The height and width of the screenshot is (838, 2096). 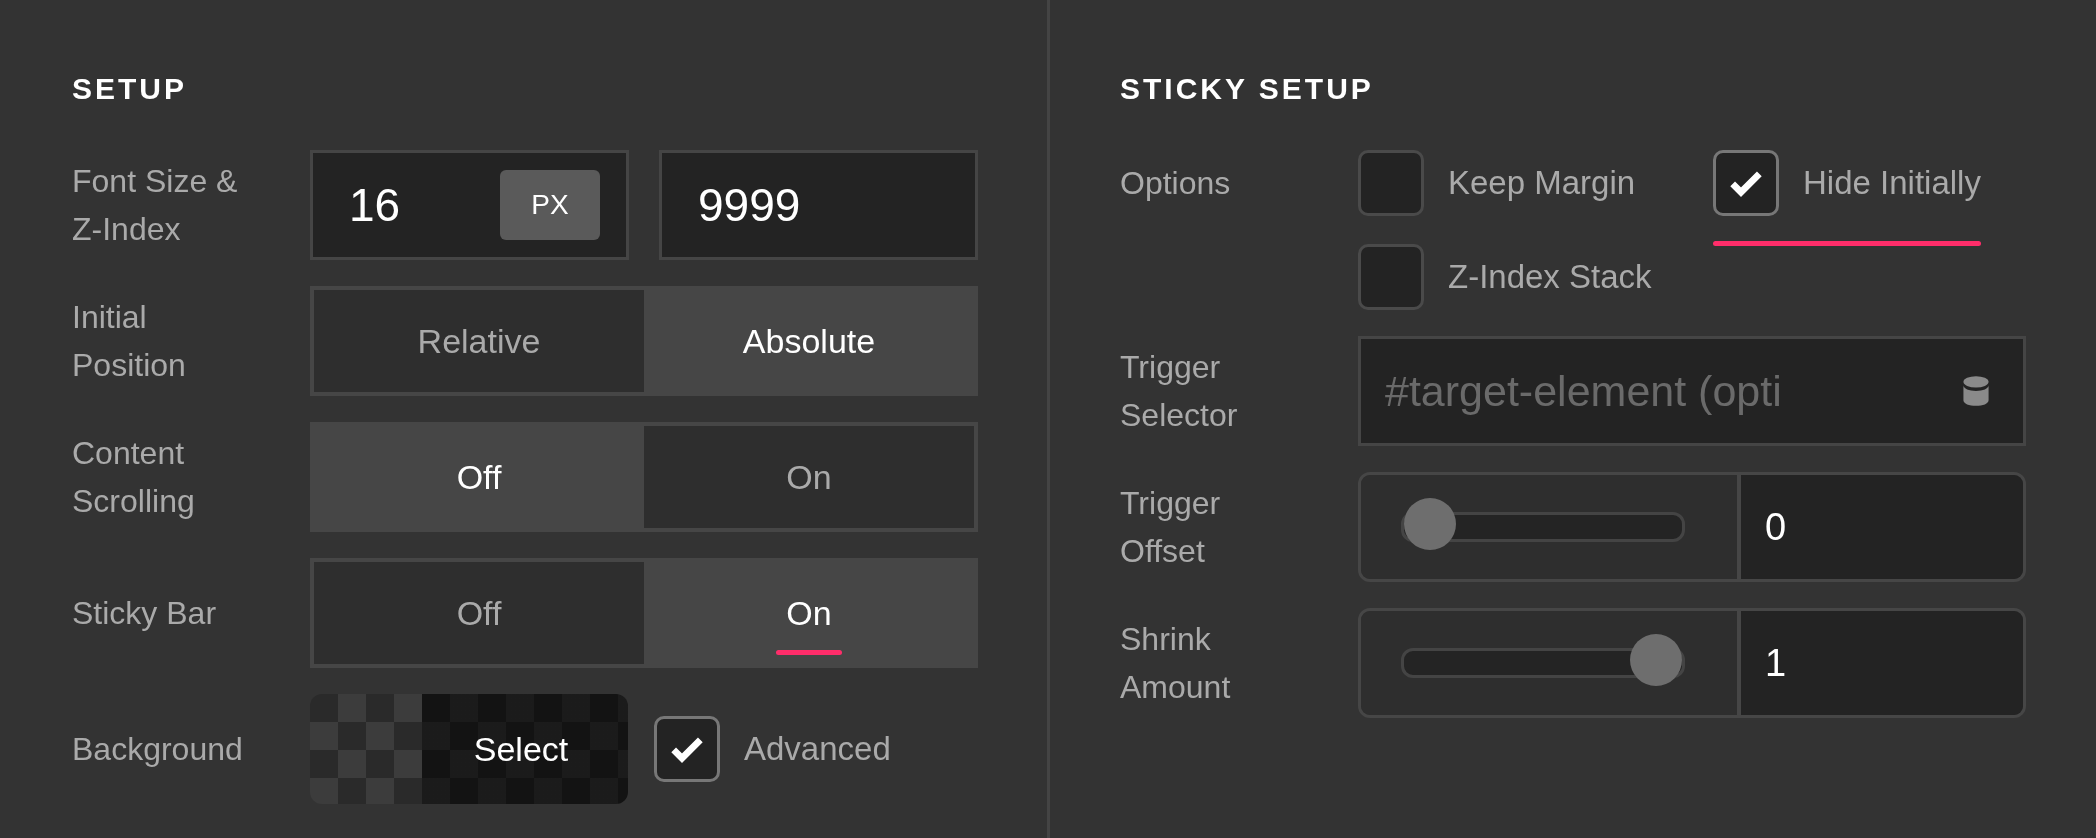 I want to click on field-label: Trigger Selector, so click(x=1179, y=391).